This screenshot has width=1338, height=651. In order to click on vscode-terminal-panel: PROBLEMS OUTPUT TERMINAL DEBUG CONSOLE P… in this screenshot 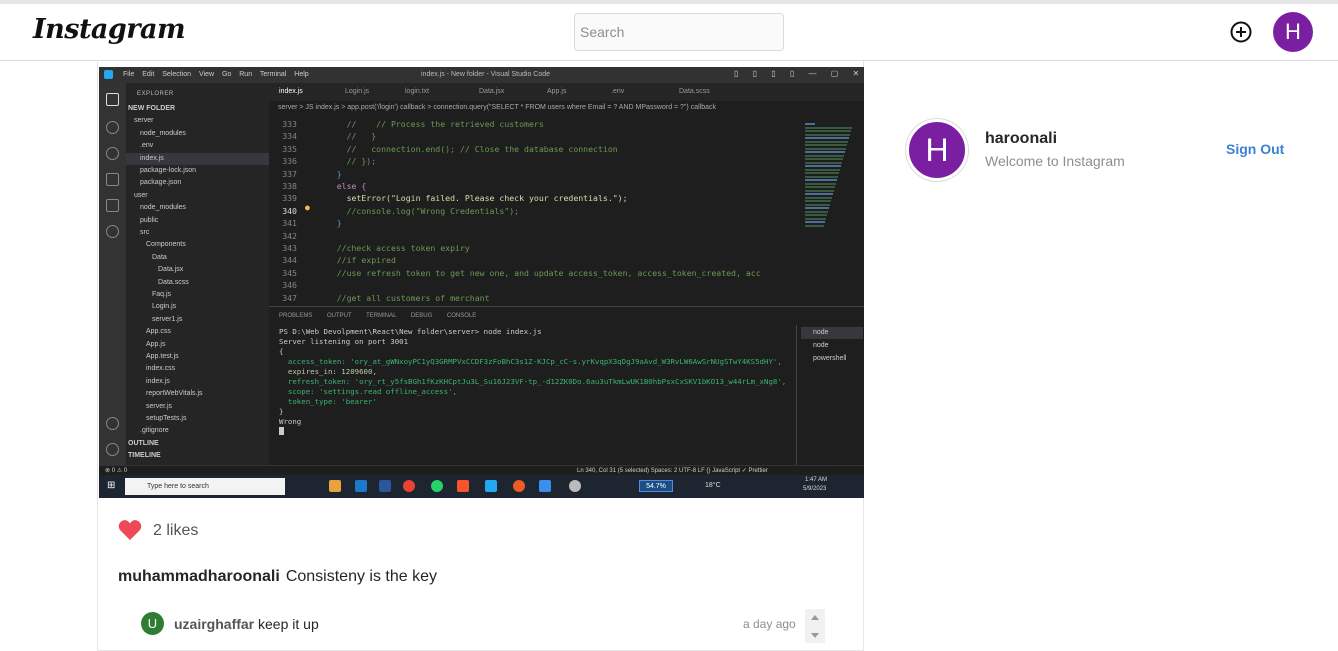, I will do `click(566, 385)`.